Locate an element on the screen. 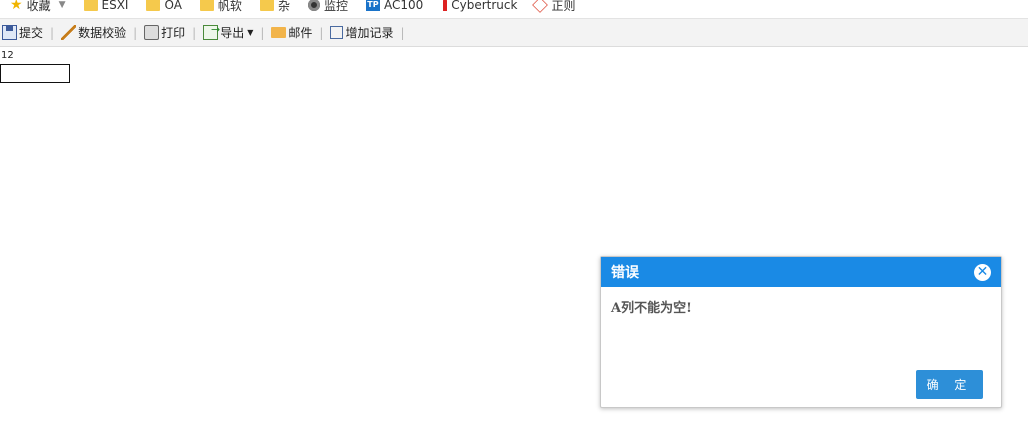  mail-button: 邮件 is located at coordinates (291, 32).